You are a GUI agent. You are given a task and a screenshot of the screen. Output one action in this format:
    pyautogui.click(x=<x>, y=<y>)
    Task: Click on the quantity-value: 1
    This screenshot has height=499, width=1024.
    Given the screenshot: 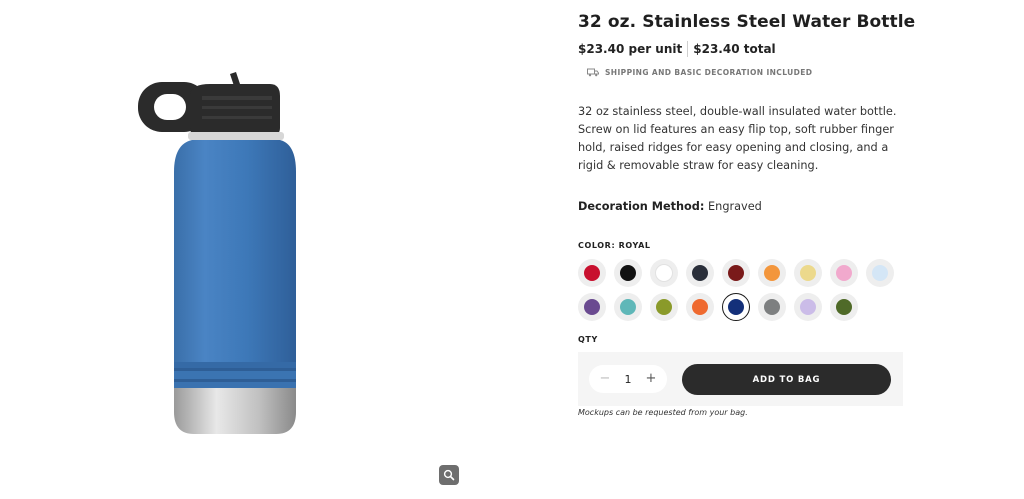 What is the action you would take?
    pyautogui.click(x=628, y=379)
    